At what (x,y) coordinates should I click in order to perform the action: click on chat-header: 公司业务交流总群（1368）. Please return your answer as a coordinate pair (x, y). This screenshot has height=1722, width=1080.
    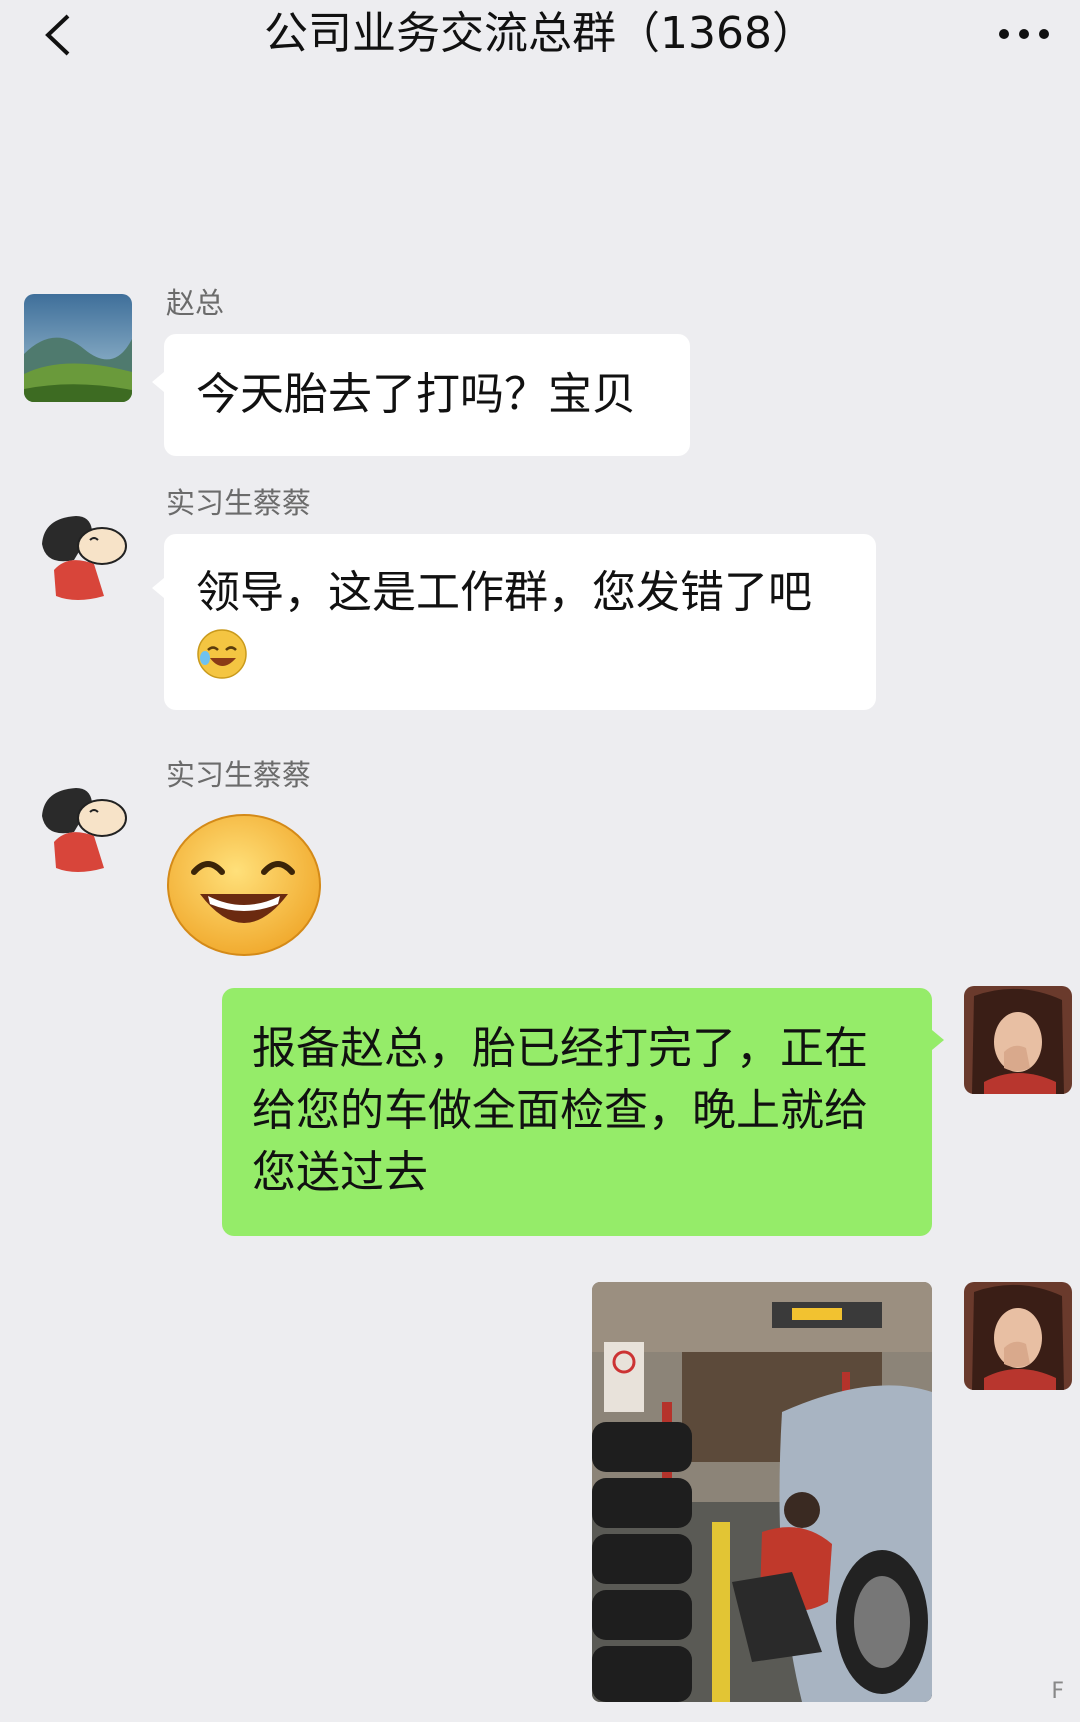
    Looking at the image, I should click on (540, 35).